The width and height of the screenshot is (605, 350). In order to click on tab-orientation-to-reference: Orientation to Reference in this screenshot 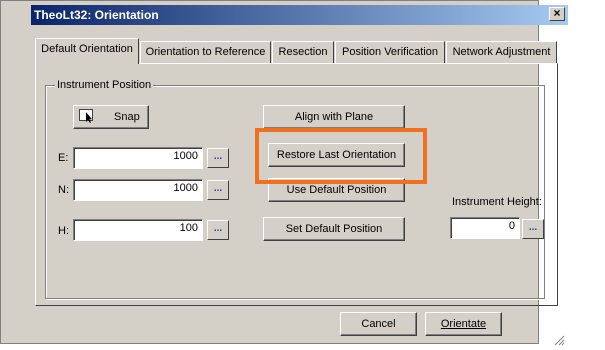, I will do `click(205, 52)`.